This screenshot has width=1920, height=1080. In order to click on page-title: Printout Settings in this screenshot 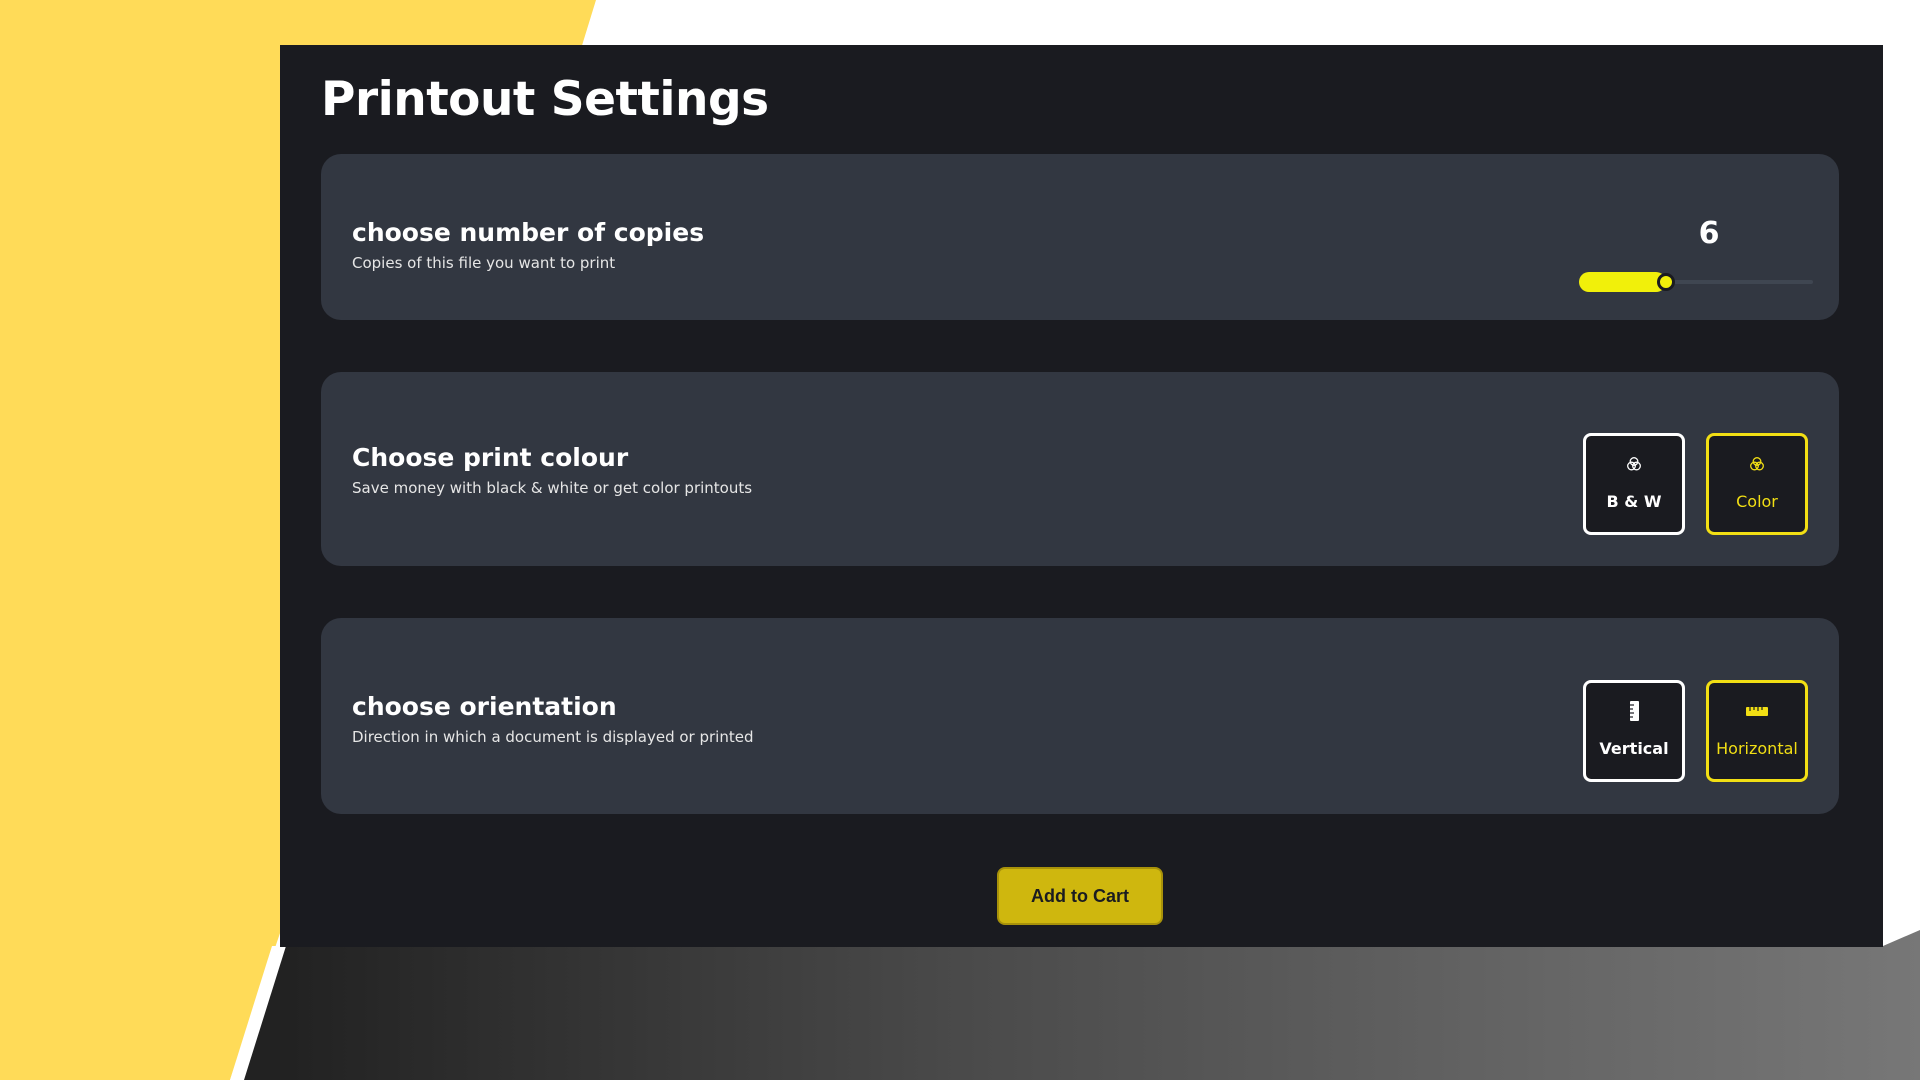, I will do `click(545, 99)`.